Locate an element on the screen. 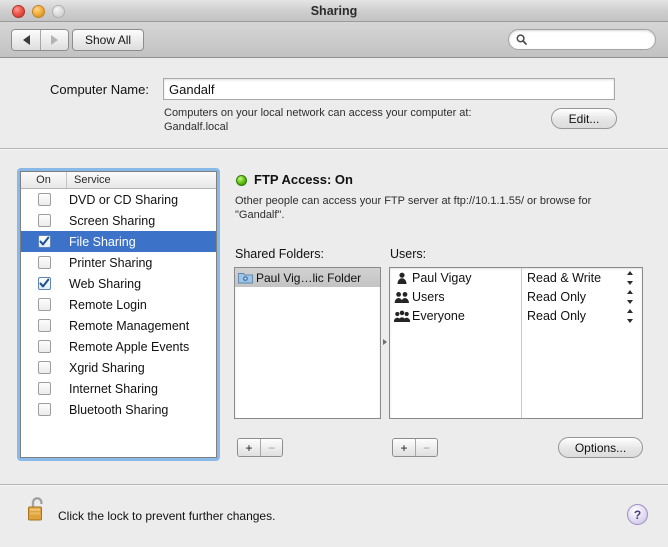 This screenshot has height=547, width=668. column-header-on: On is located at coordinates (44, 180).